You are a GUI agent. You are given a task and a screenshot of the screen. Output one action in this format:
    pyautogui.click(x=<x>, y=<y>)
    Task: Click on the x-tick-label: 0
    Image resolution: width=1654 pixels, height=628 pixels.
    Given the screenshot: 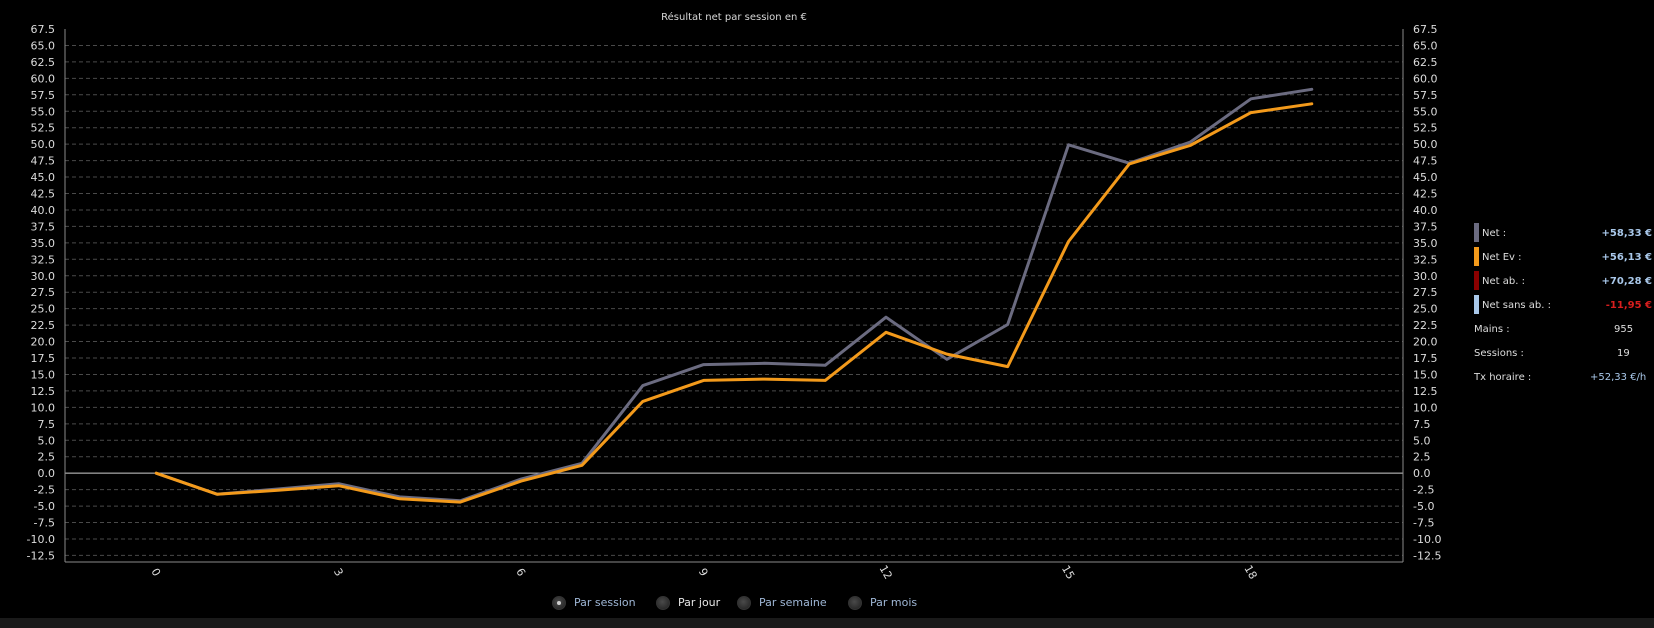 What is the action you would take?
    pyautogui.click(x=155, y=572)
    